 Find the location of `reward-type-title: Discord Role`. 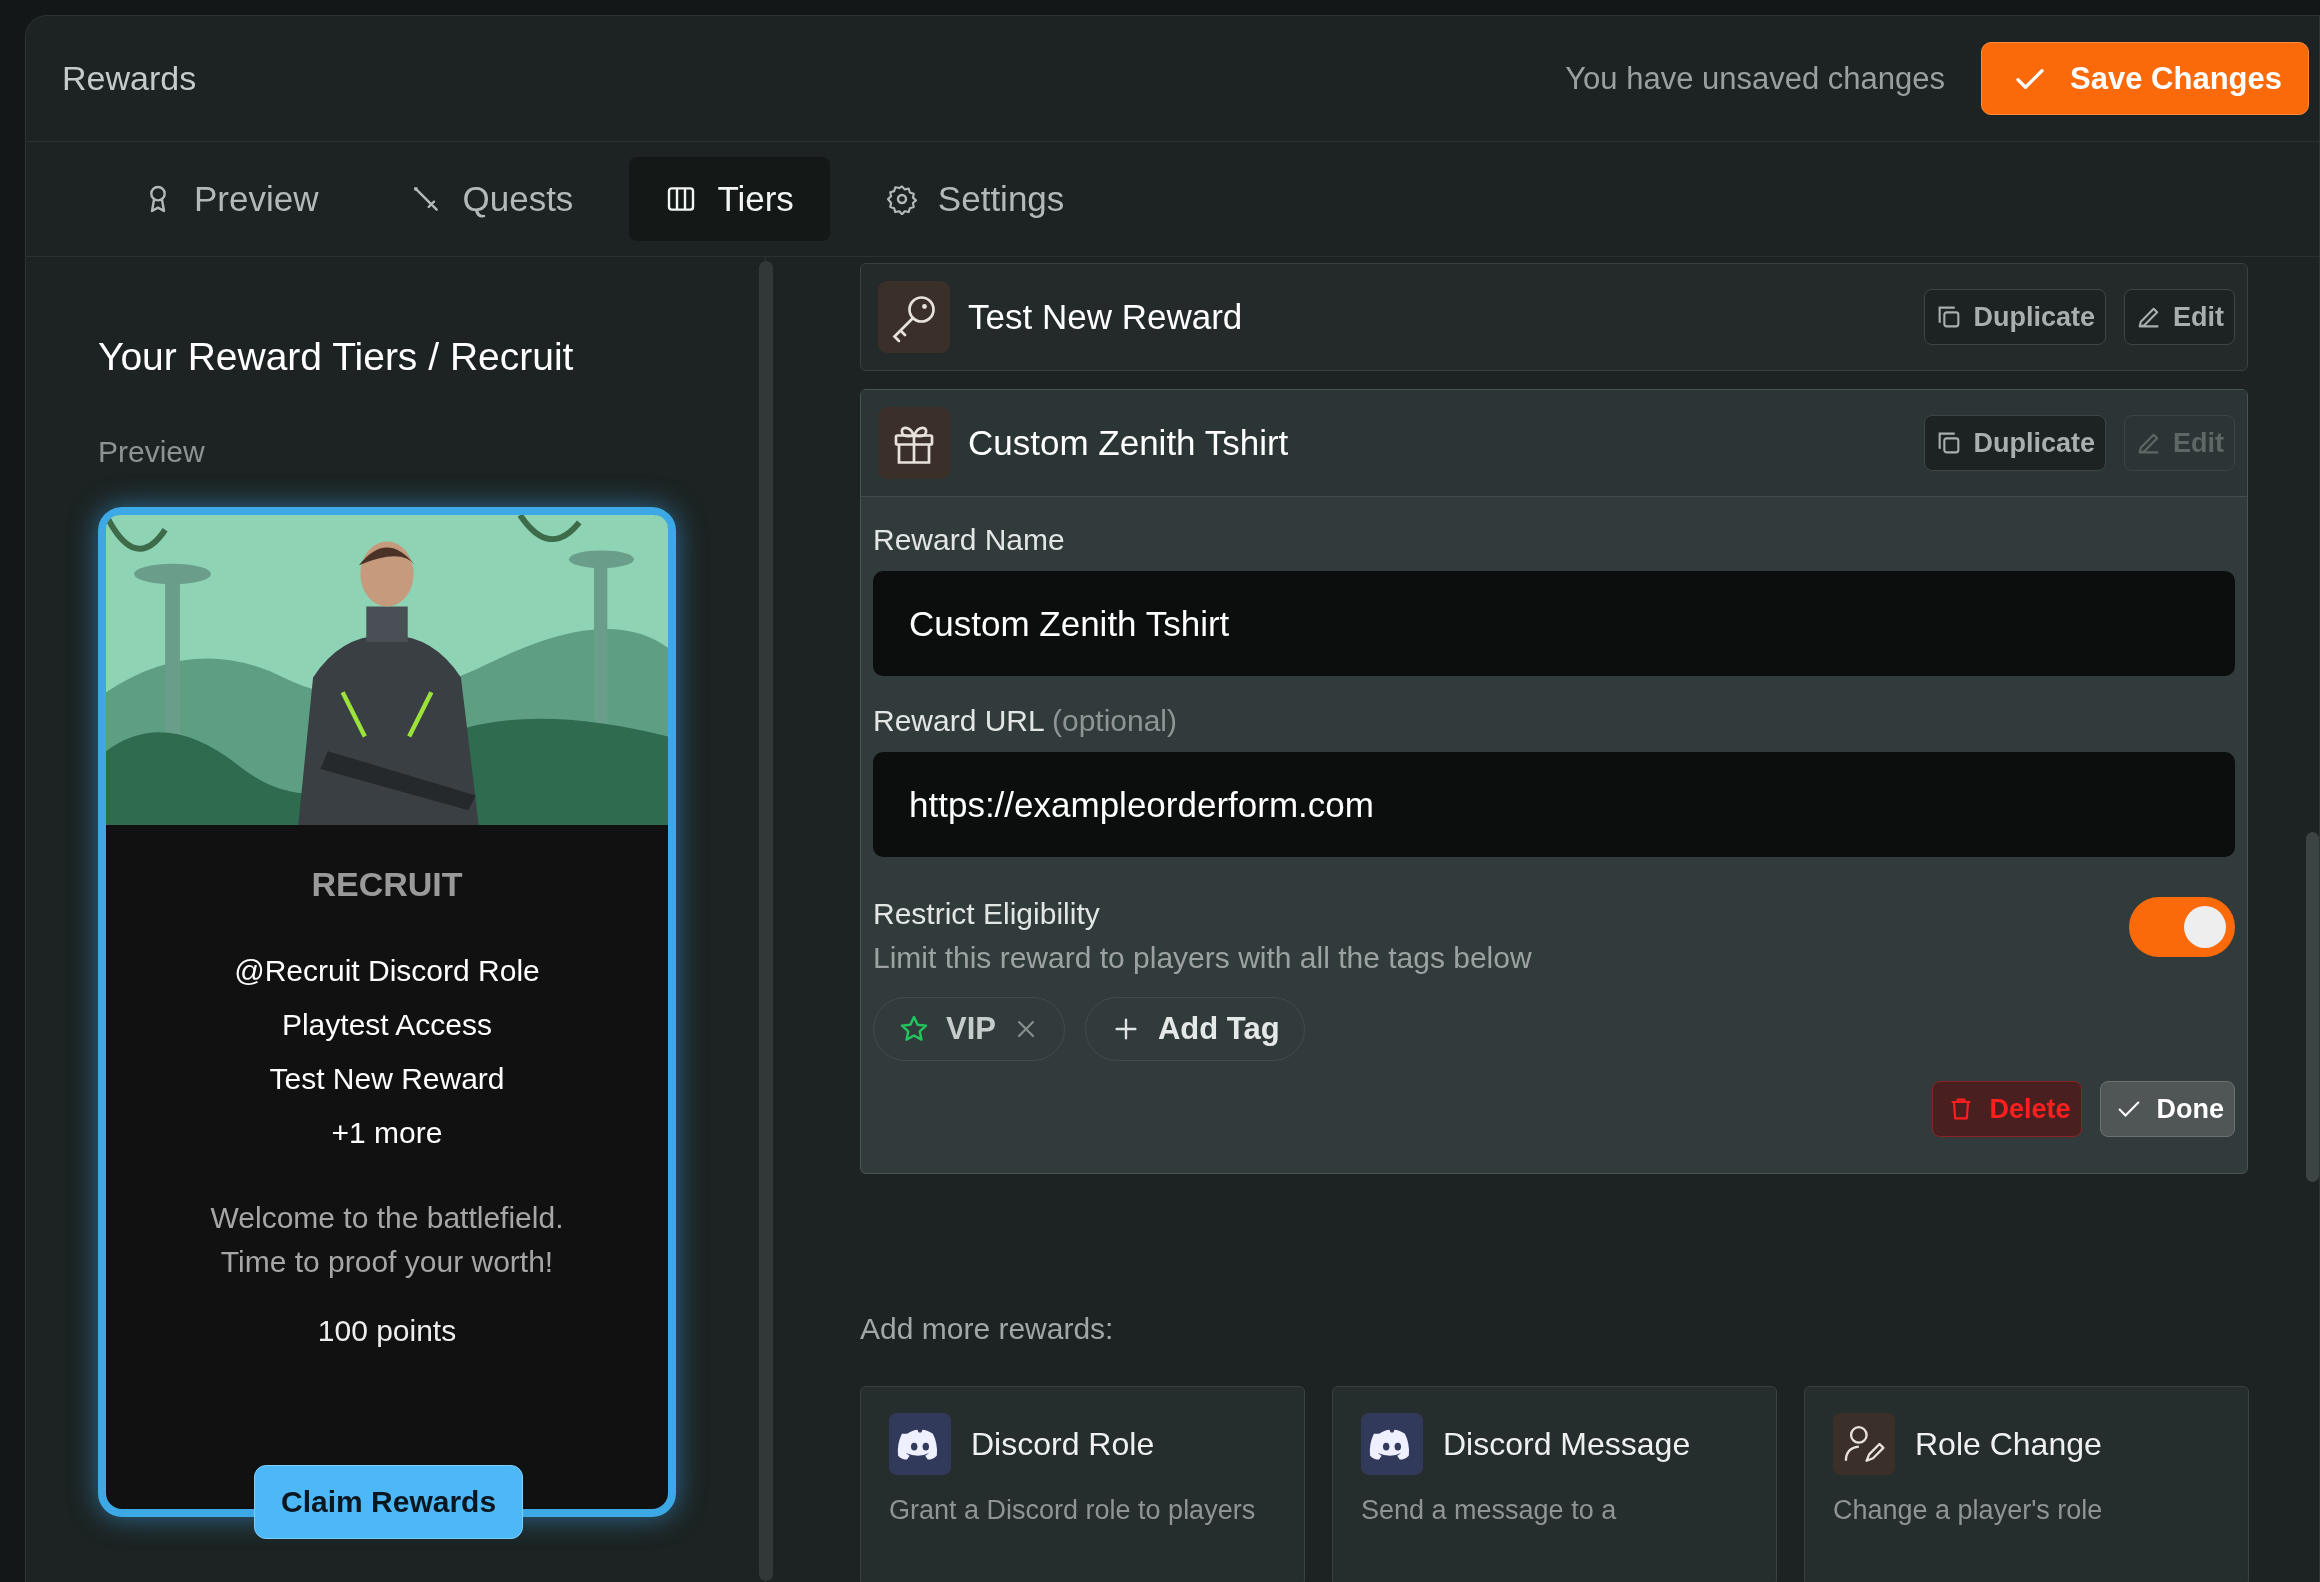

reward-type-title: Discord Role is located at coordinates (1063, 1444).